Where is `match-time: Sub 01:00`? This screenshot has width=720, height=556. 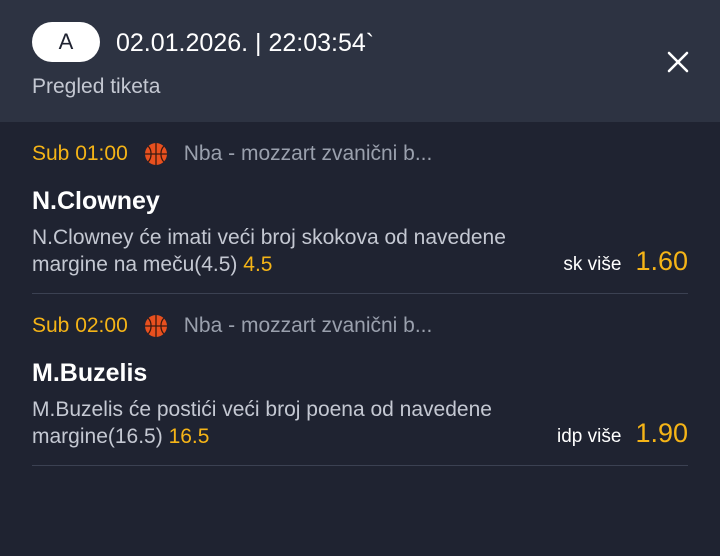
match-time: Sub 01:00 is located at coordinates (80, 153).